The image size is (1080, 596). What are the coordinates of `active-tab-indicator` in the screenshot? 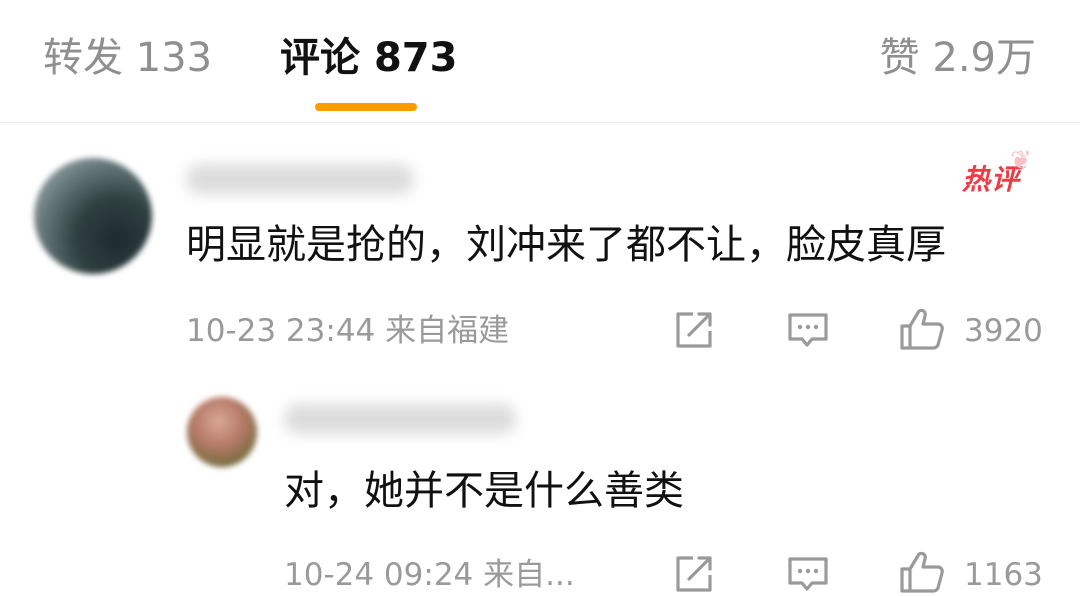 It's located at (366, 107).